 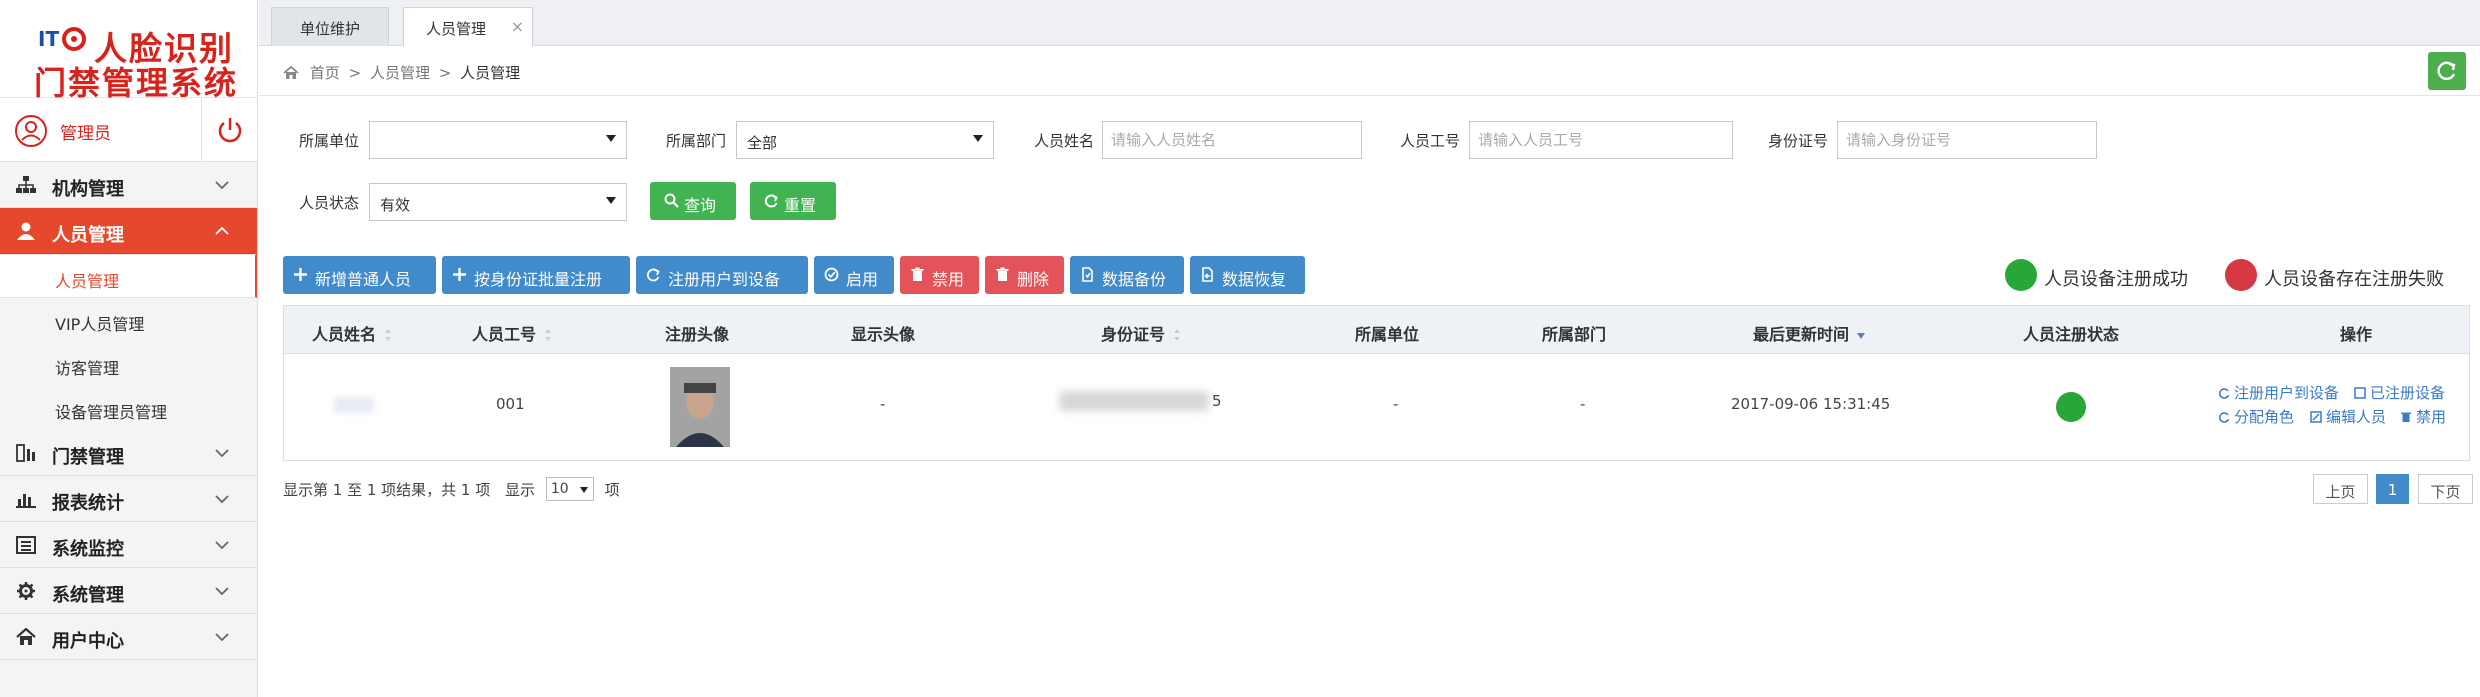 I want to click on col-reg-status: 人员注册状态, so click(x=2071, y=334).